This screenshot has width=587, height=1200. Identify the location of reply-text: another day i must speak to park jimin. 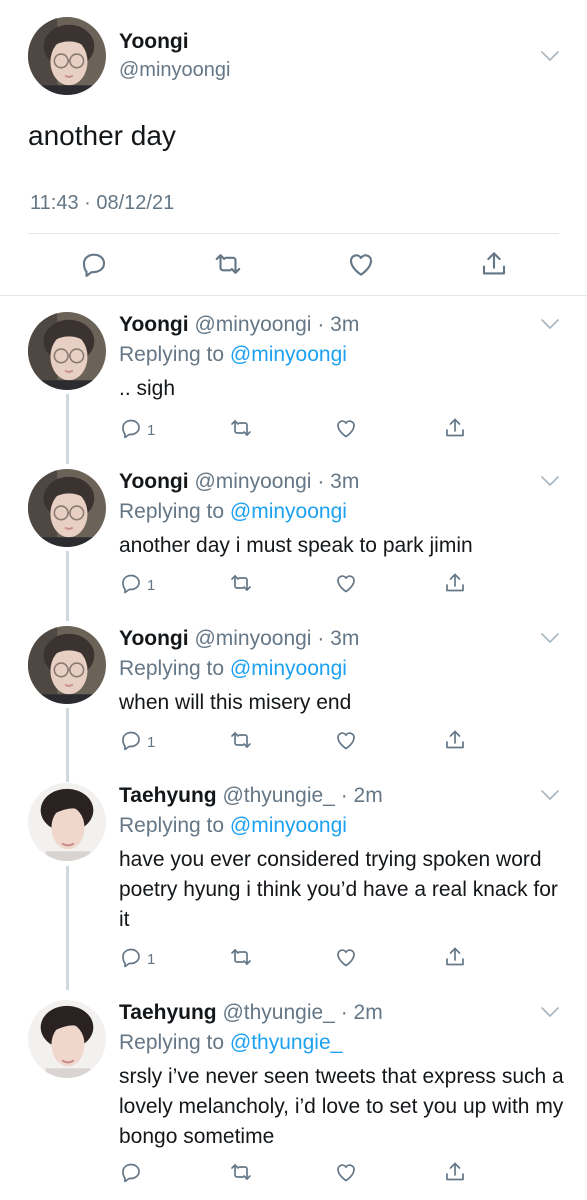
(296, 545).